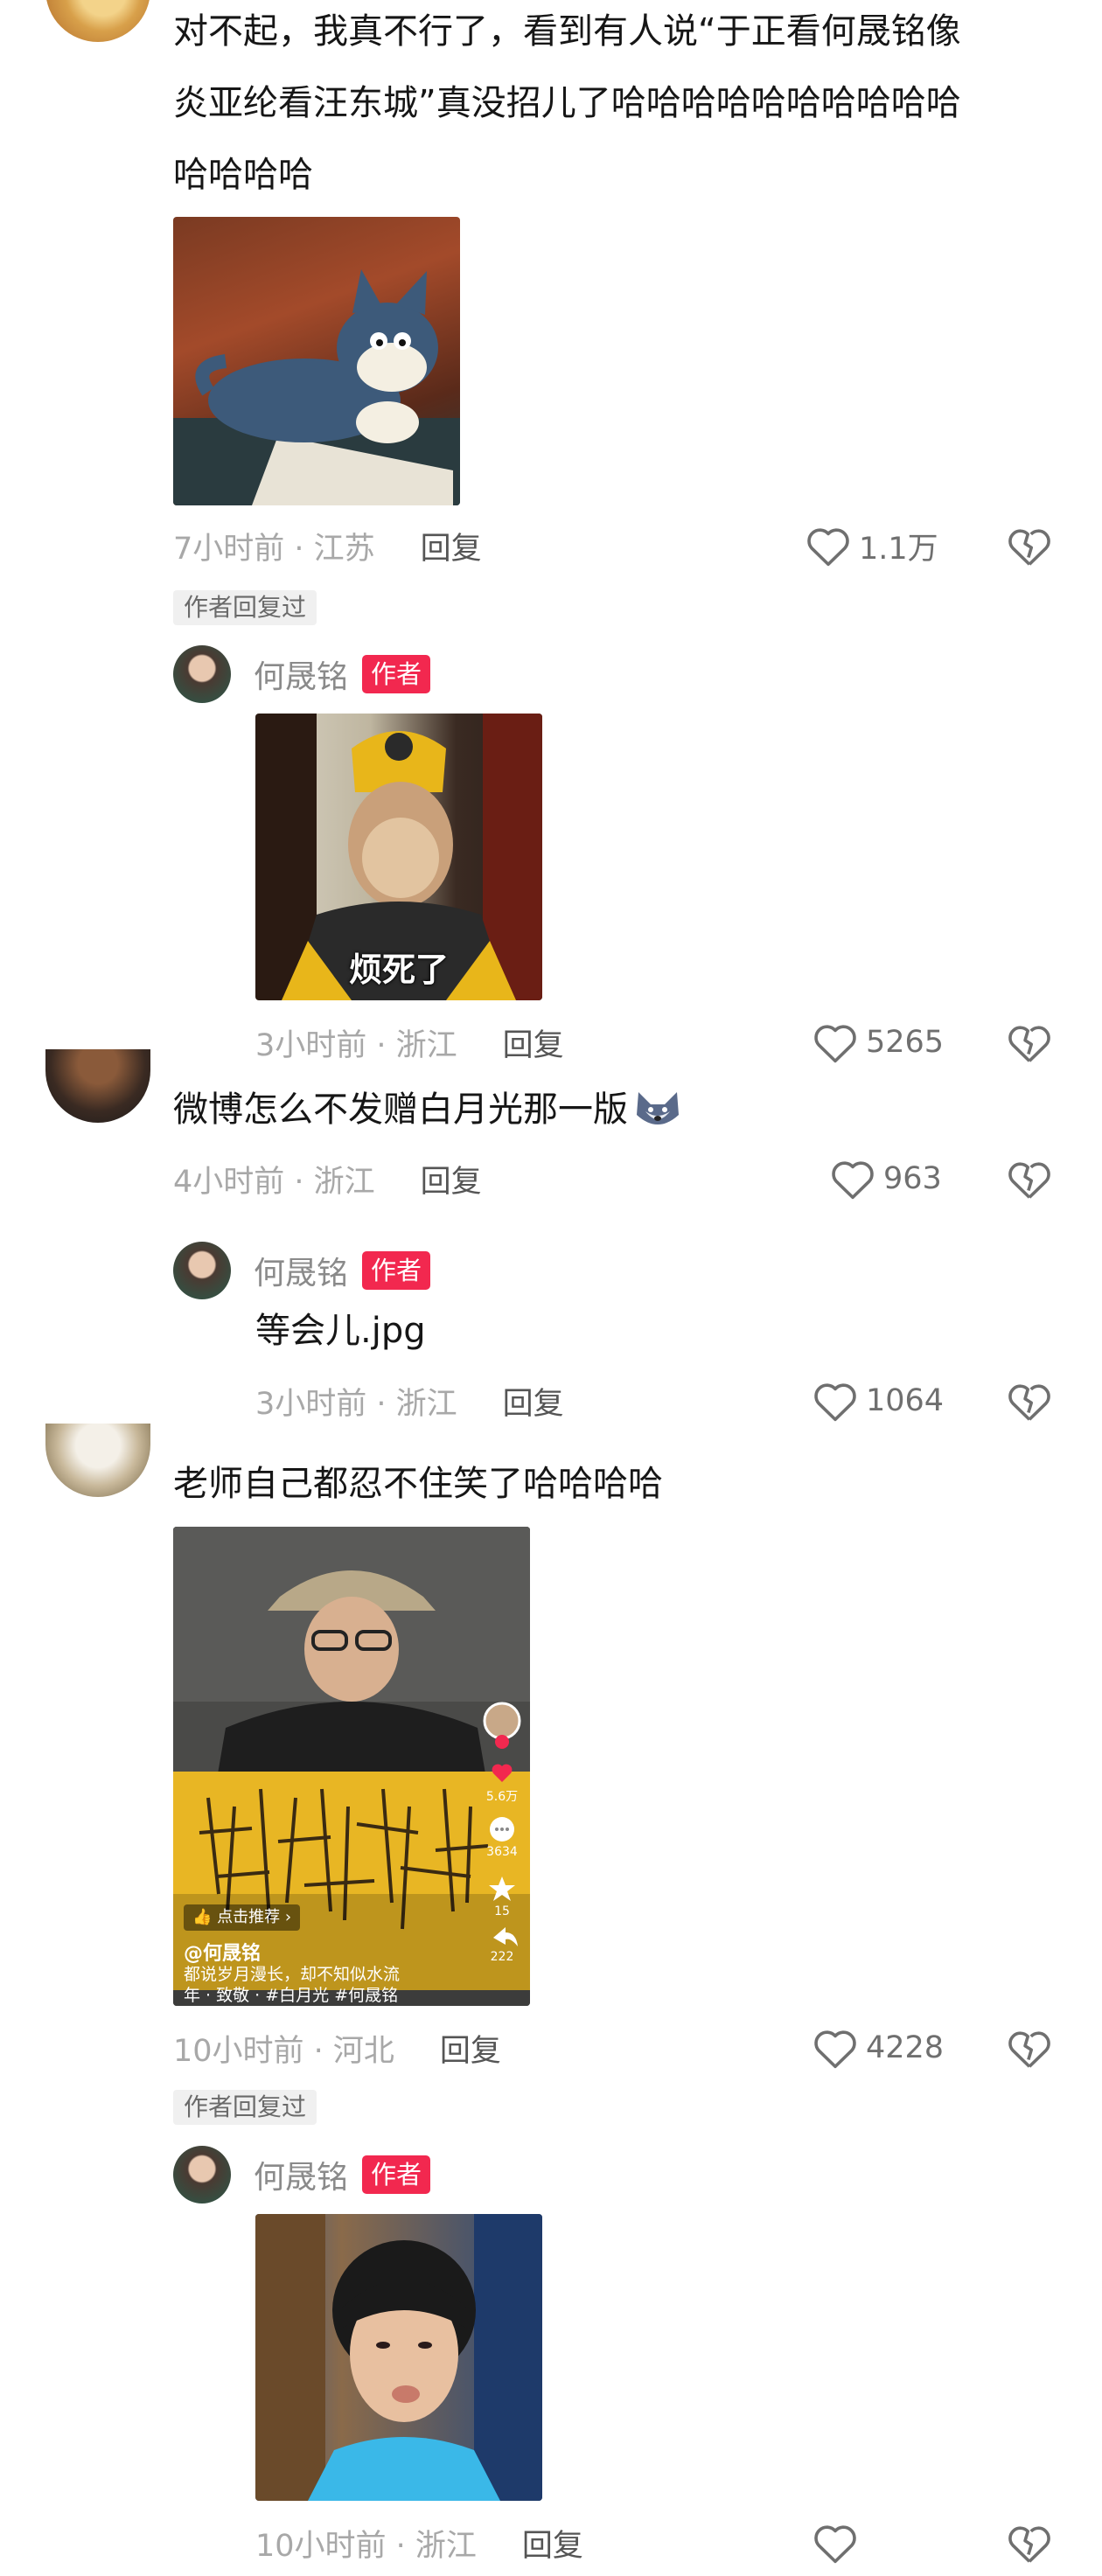  What do you see at coordinates (400, 1110) in the screenshot?
I see `comment-line: 微博怎么不发赠白月光那一版` at bounding box center [400, 1110].